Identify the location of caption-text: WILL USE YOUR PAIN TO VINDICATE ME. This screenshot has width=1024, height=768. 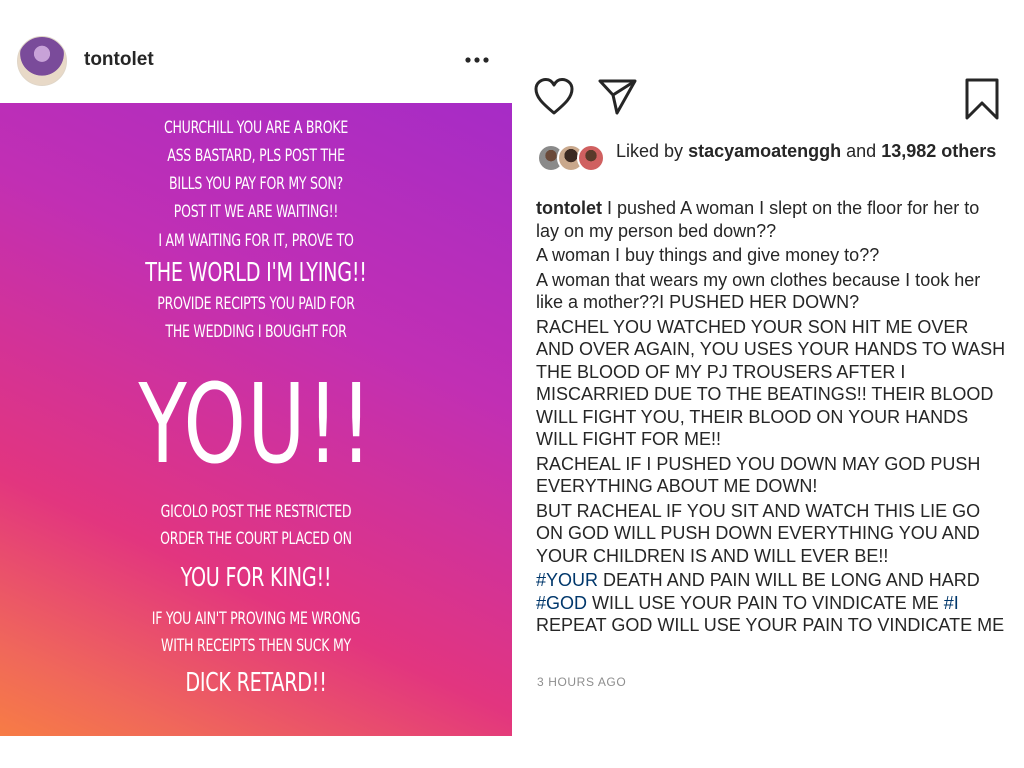
(765, 602).